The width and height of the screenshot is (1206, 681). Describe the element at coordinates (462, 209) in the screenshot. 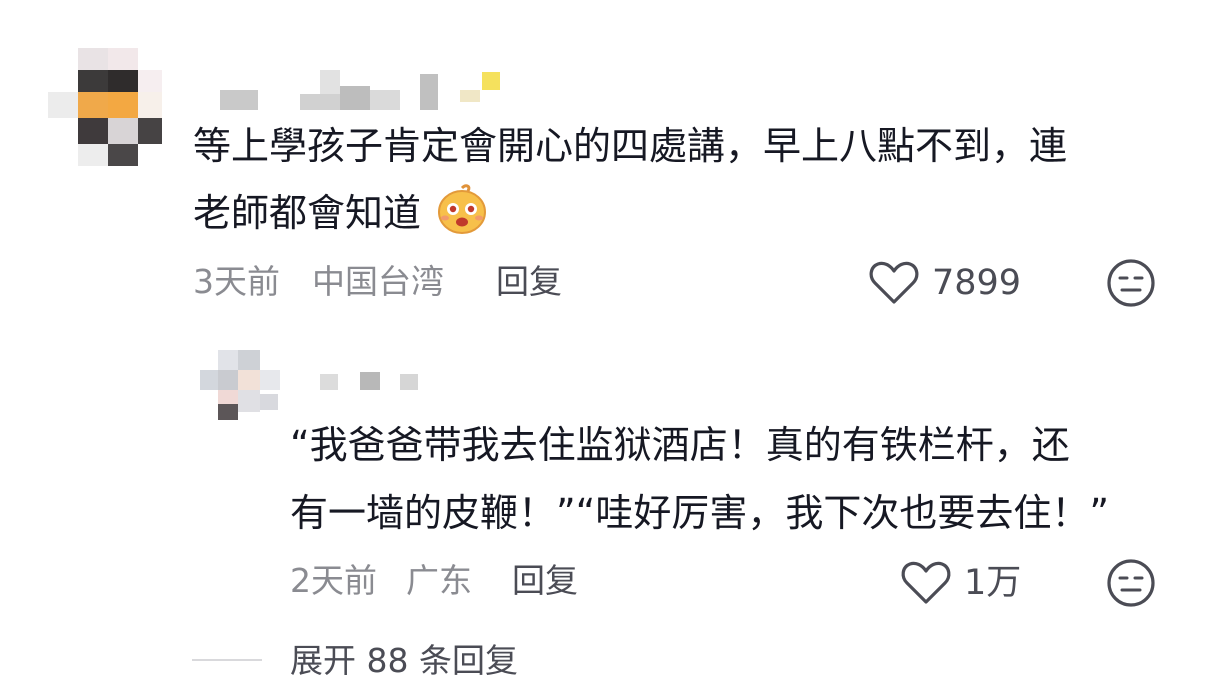

I see `grinning-face-emoji` at that location.